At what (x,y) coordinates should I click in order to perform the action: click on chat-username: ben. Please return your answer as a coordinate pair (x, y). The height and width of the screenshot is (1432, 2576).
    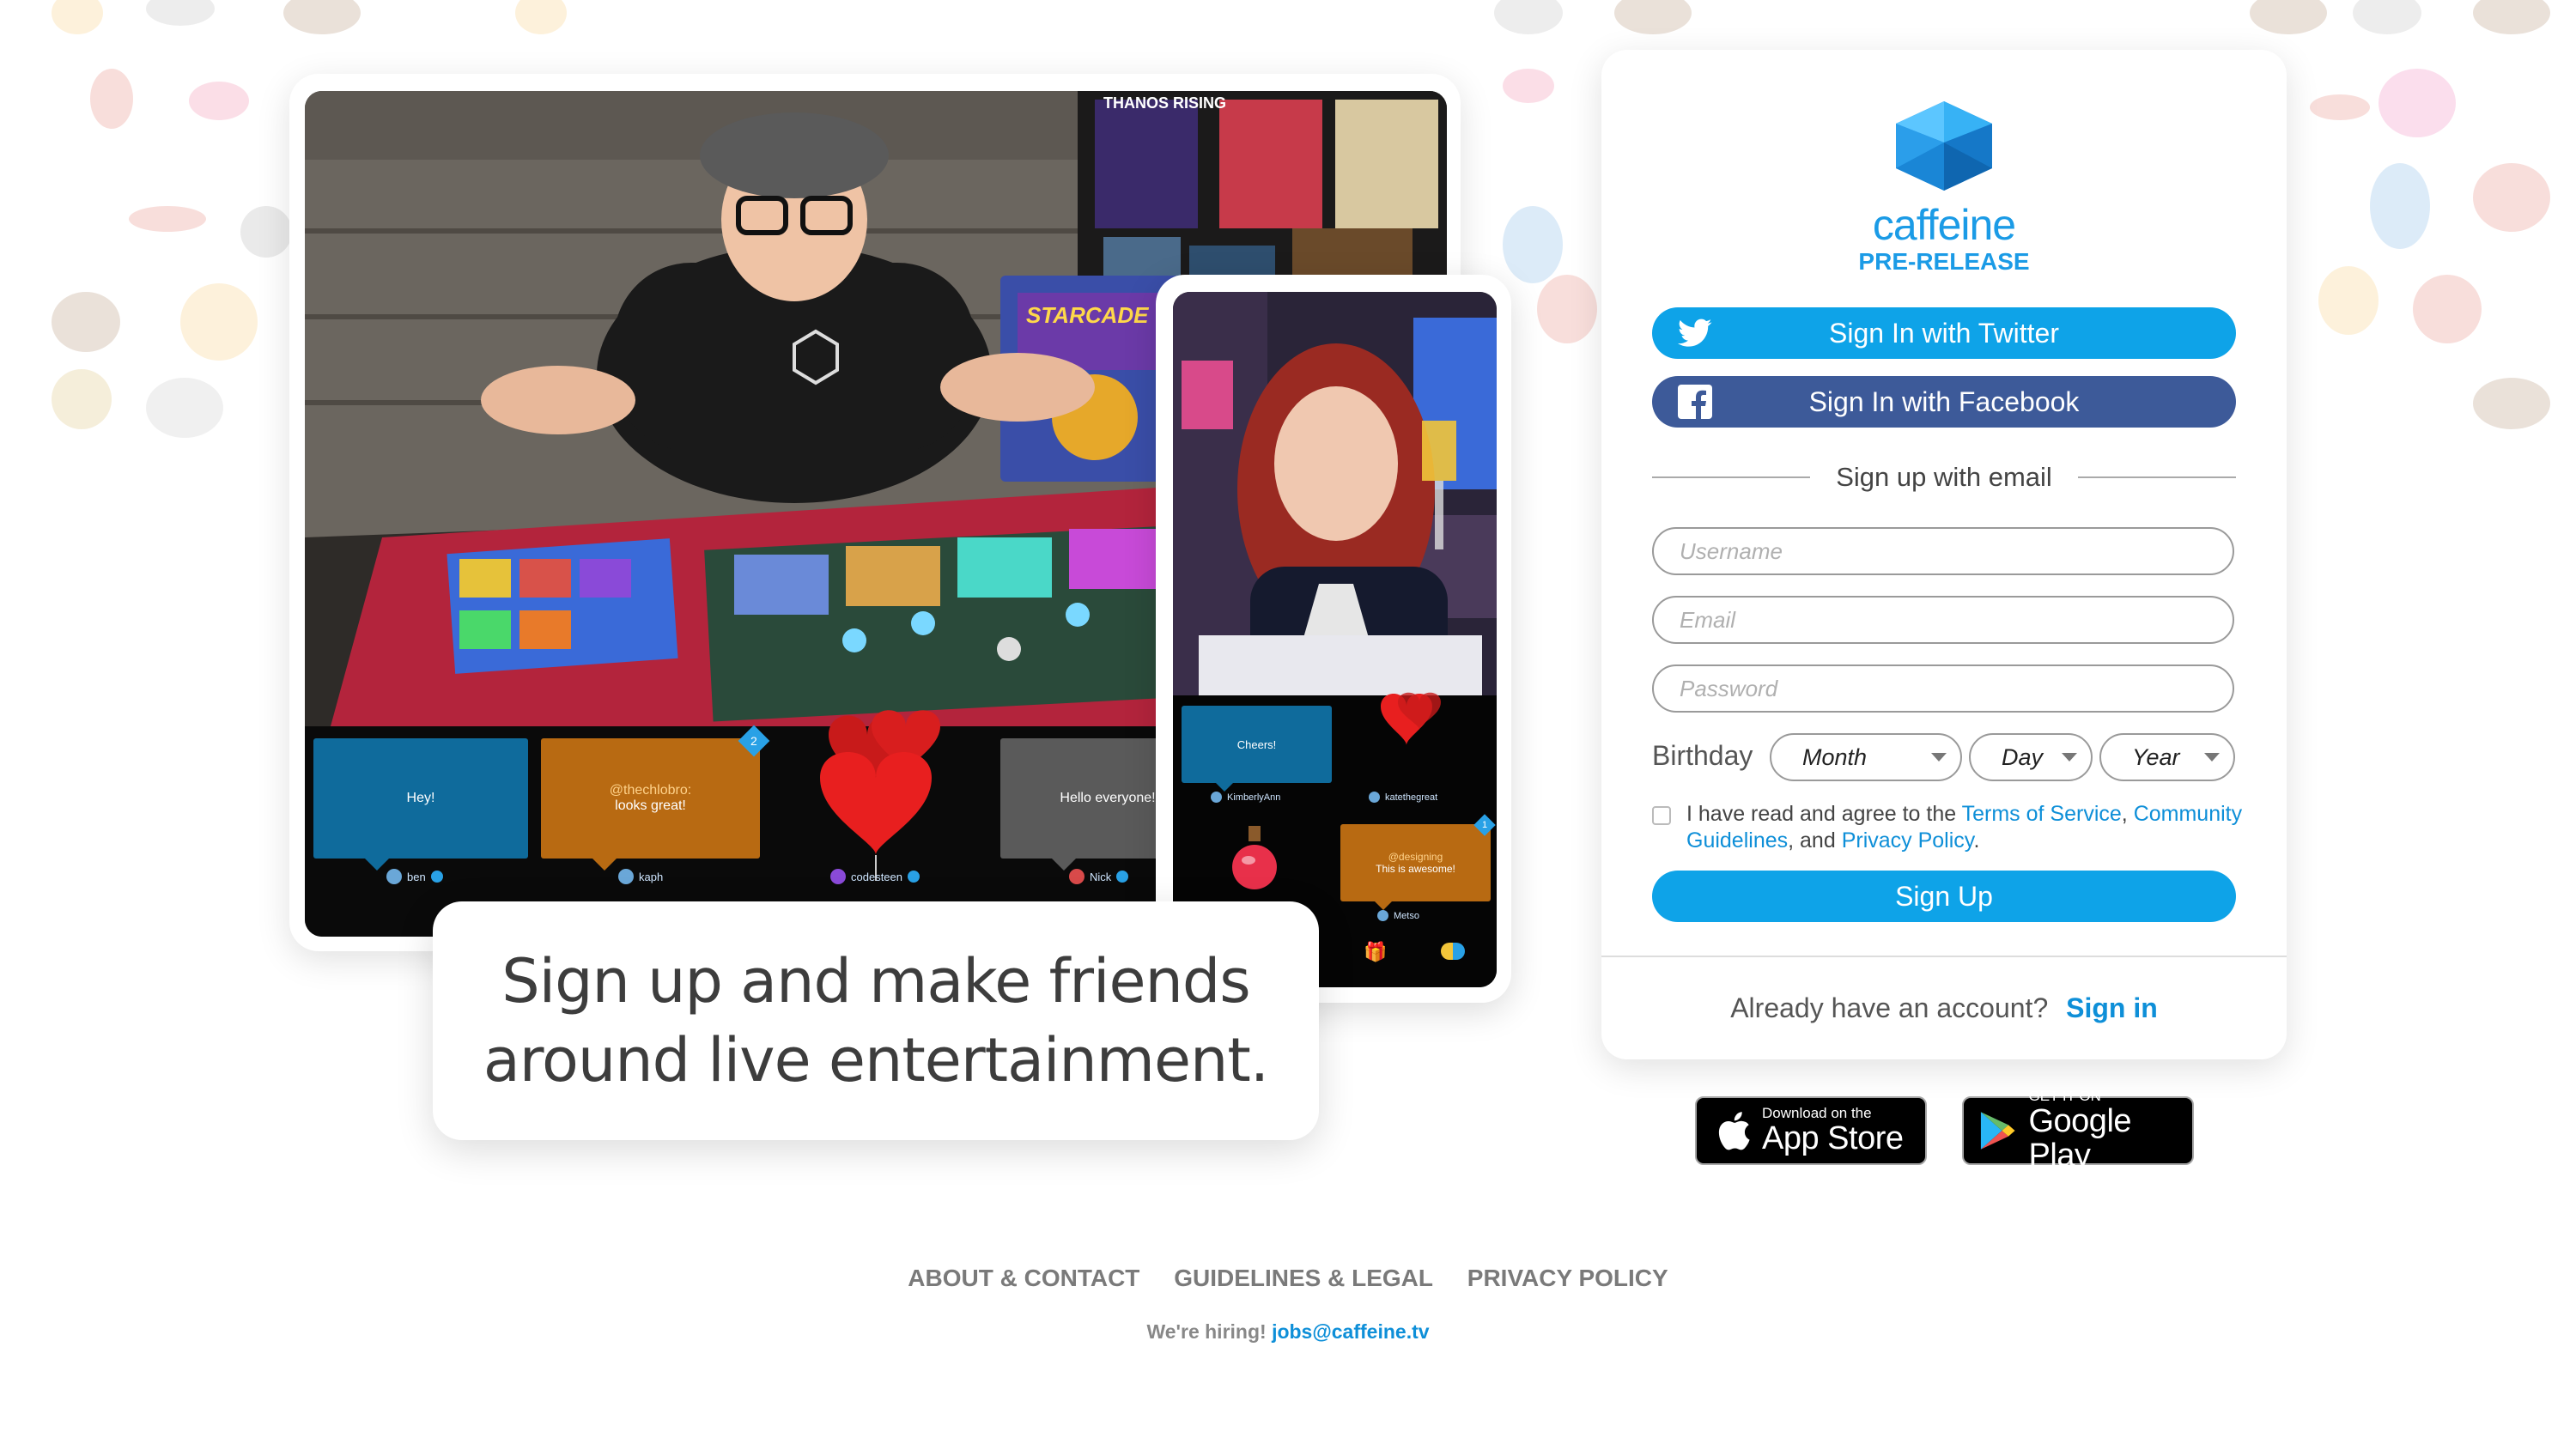
    Looking at the image, I should click on (414, 876).